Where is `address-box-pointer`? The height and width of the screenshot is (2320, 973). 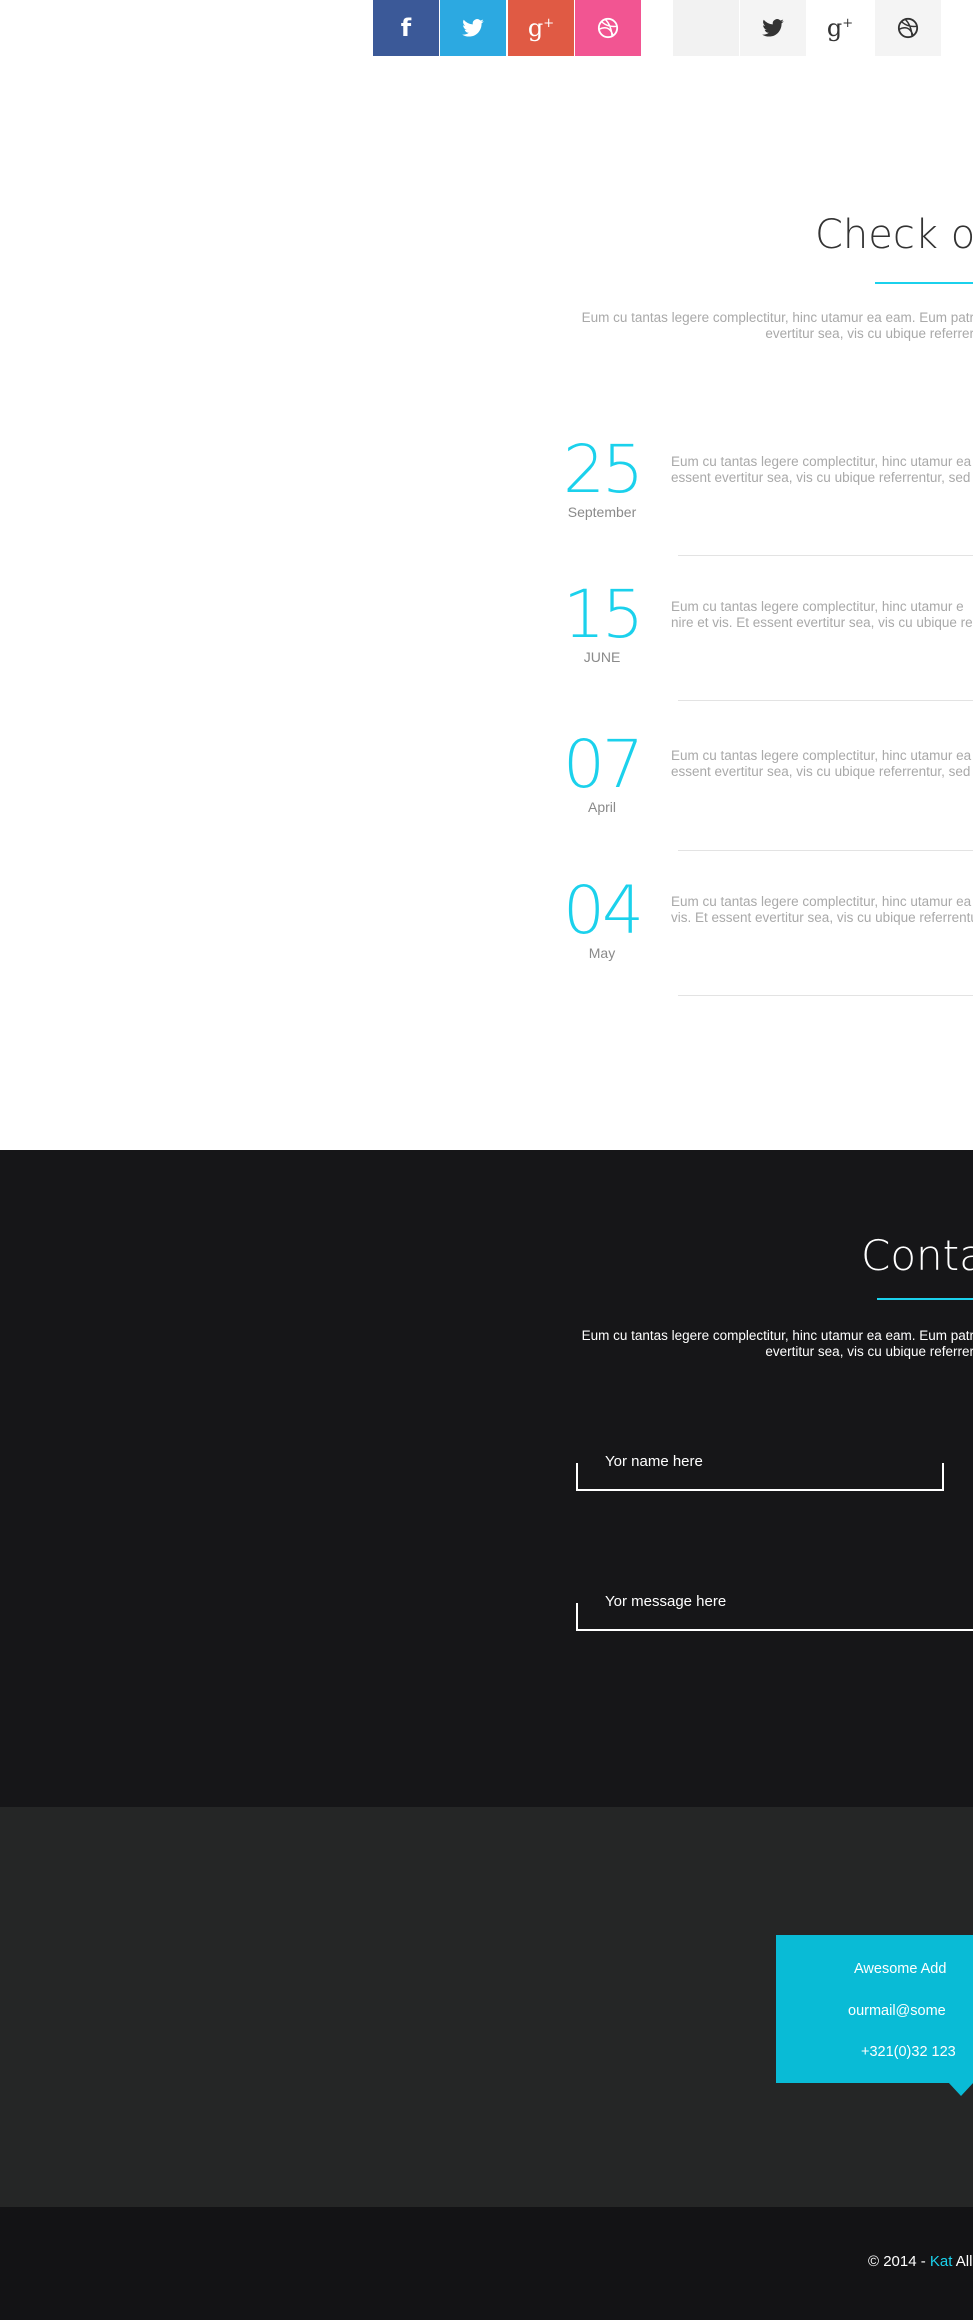 address-box-pointer is located at coordinates (960, 2089).